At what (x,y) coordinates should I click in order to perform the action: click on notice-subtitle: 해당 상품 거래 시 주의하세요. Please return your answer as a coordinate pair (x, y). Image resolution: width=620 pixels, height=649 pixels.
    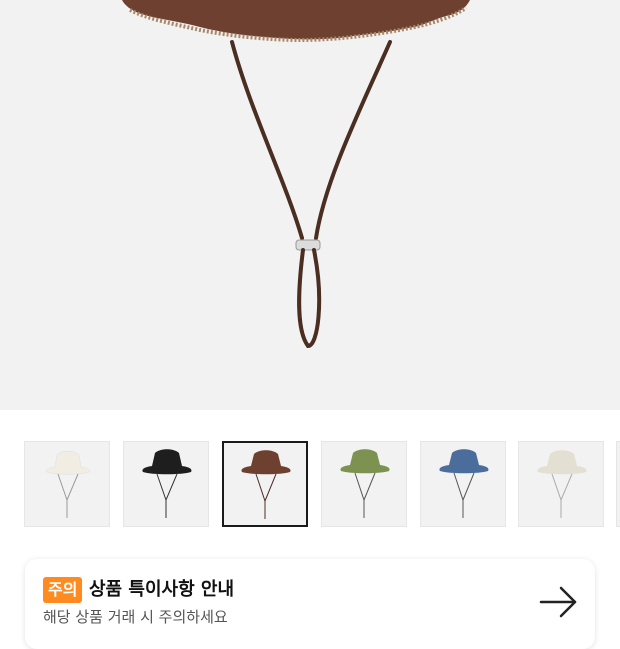
    Looking at the image, I should click on (135, 617).